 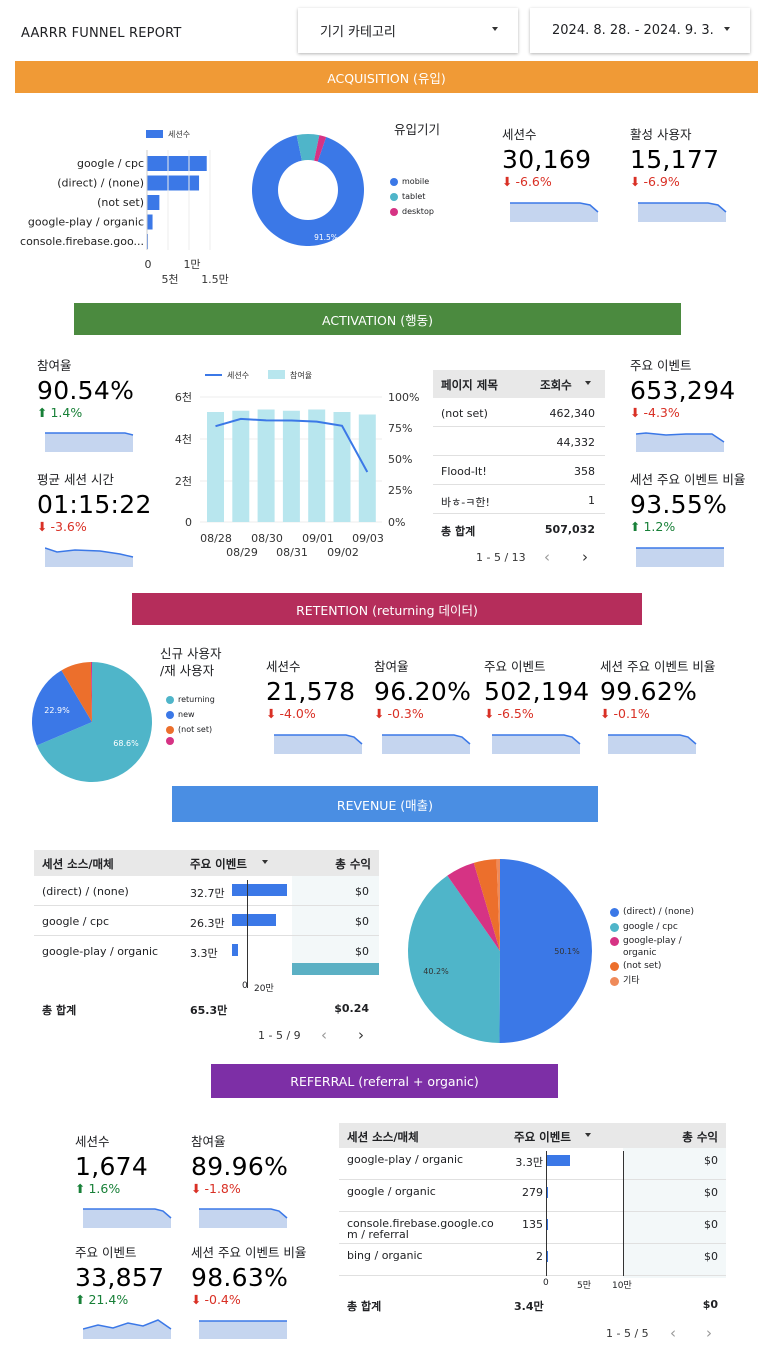 What do you see at coordinates (631, 981) in the screenshot?
I see `legend-label: 기타` at bounding box center [631, 981].